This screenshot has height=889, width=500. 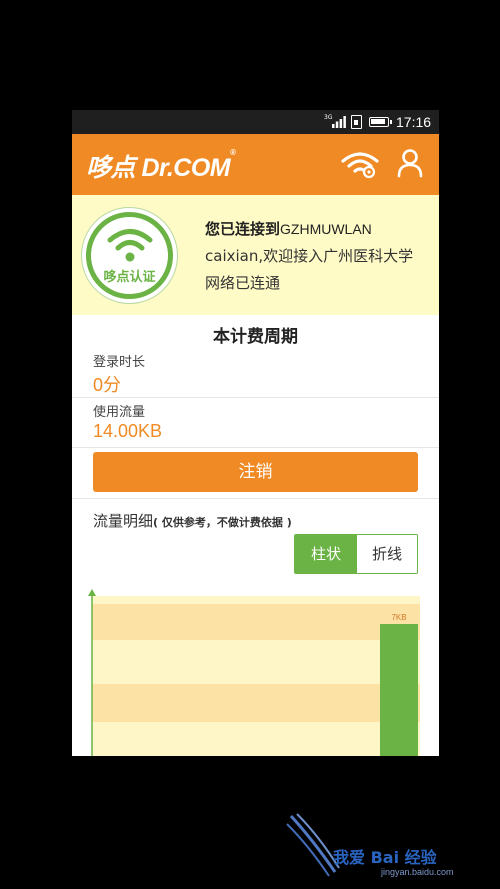 I want to click on app-logo: 哆点 Dr.COM®, so click(x=161, y=165).